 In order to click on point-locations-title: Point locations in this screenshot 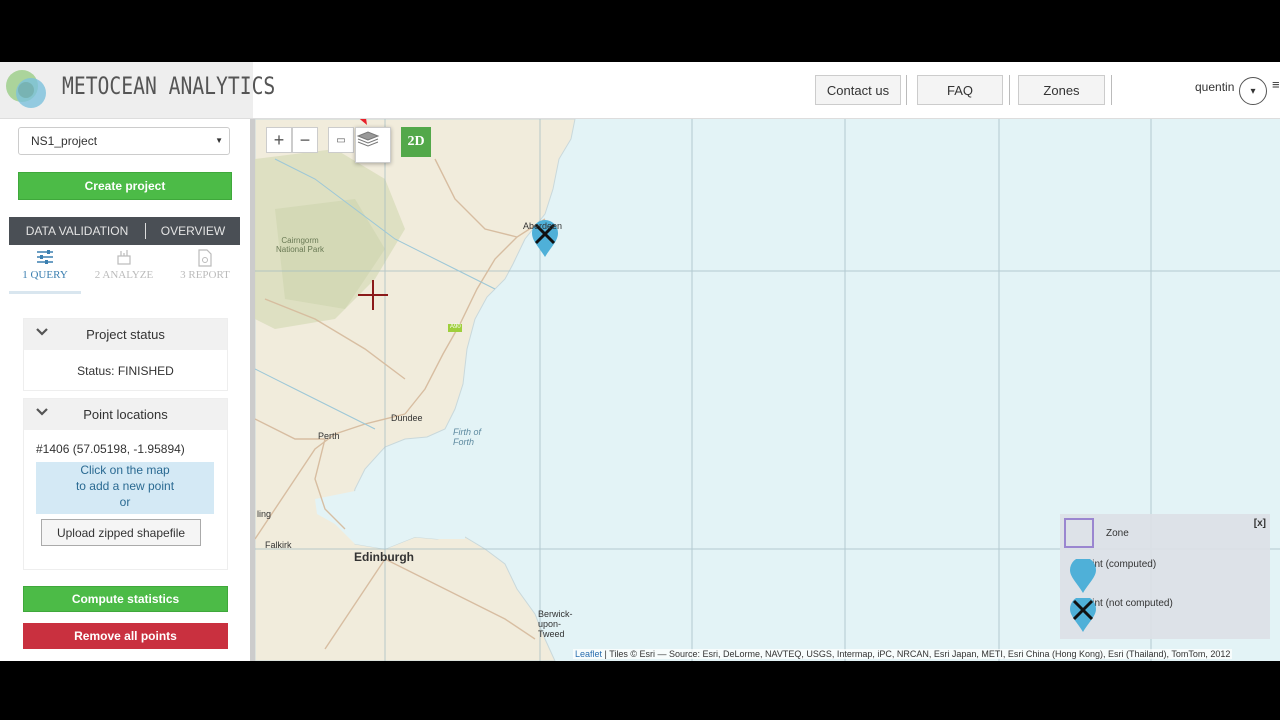, I will do `click(125, 414)`.